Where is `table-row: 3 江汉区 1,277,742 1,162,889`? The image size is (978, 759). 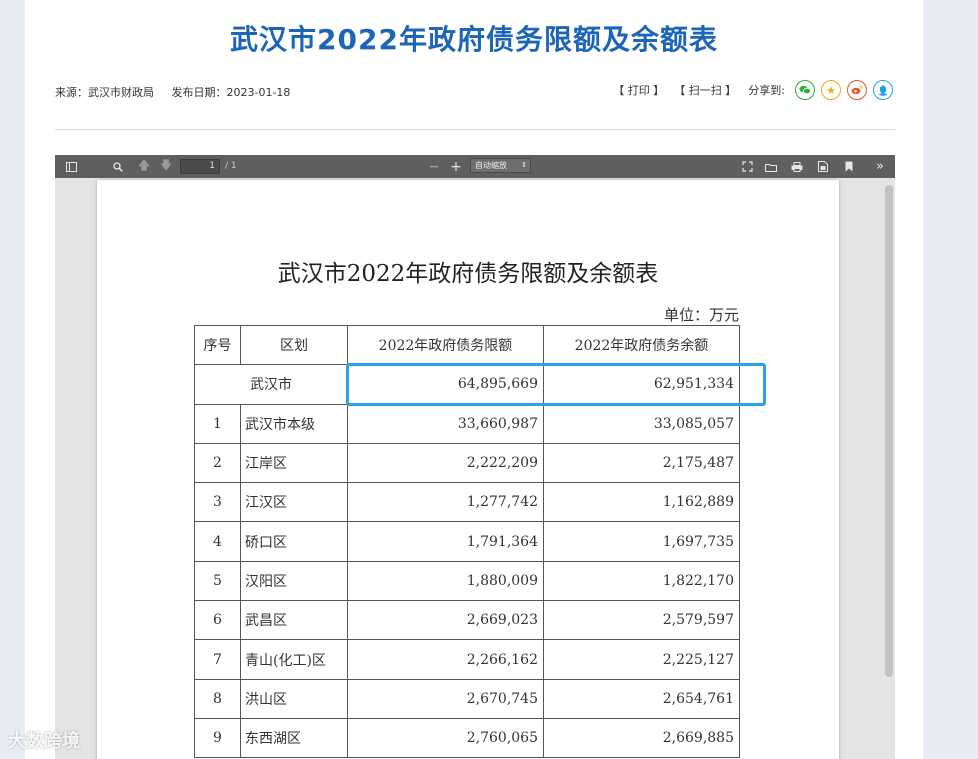
table-row: 3 江汉区 1,277,742 1,162,889 is located at coordinates (467, 502).